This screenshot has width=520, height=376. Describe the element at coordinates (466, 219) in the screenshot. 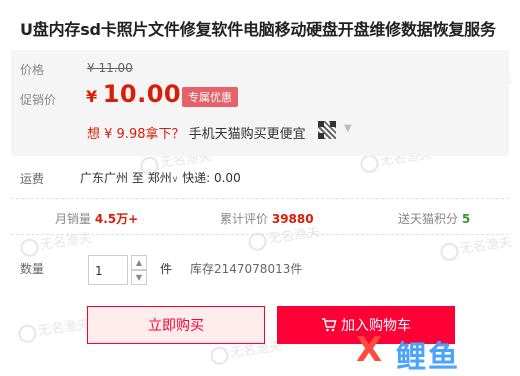

I see `tmall-points-value: 5` at that location.